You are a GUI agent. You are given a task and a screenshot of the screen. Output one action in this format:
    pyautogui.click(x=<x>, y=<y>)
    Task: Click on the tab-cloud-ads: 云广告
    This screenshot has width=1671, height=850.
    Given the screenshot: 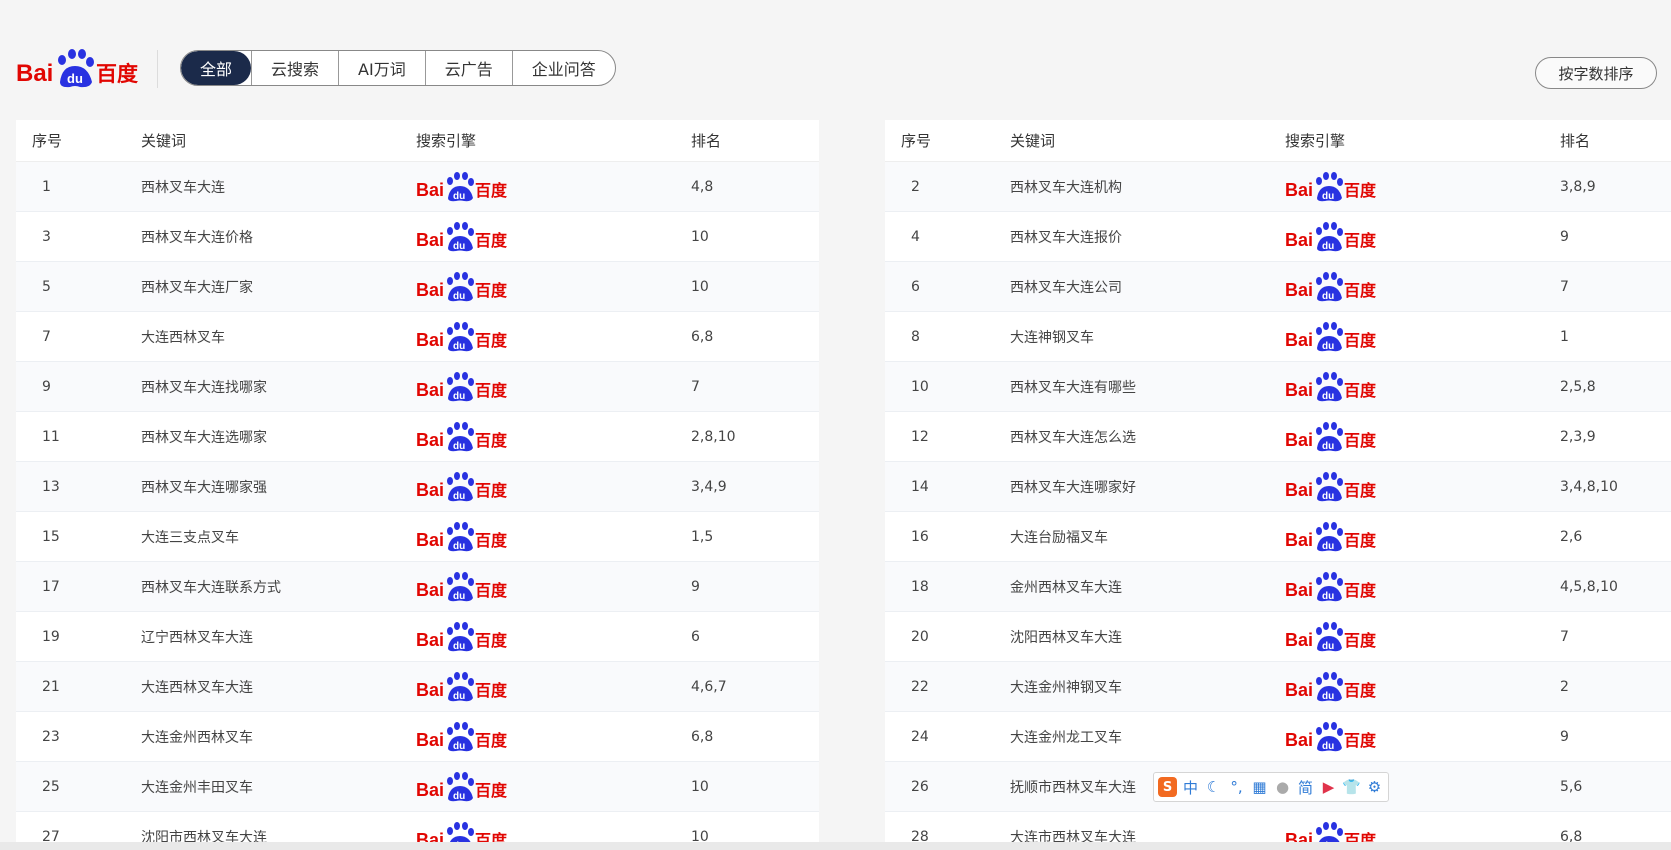 What is the action you would take?
    pyautogui.click(x=468, y=68)
    